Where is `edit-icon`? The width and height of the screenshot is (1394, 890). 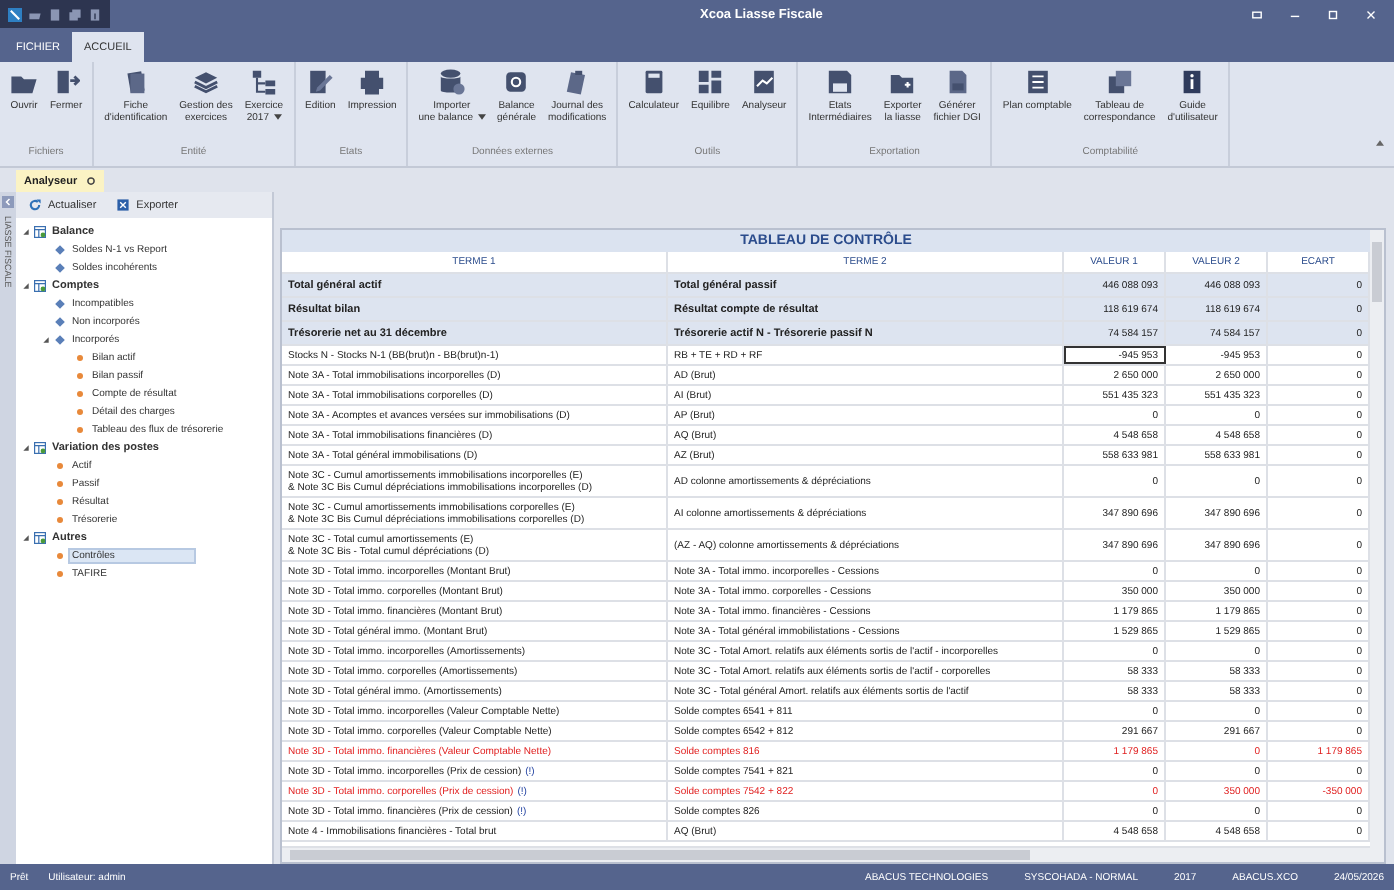
edit-icon is located at coordinates (320, 82).